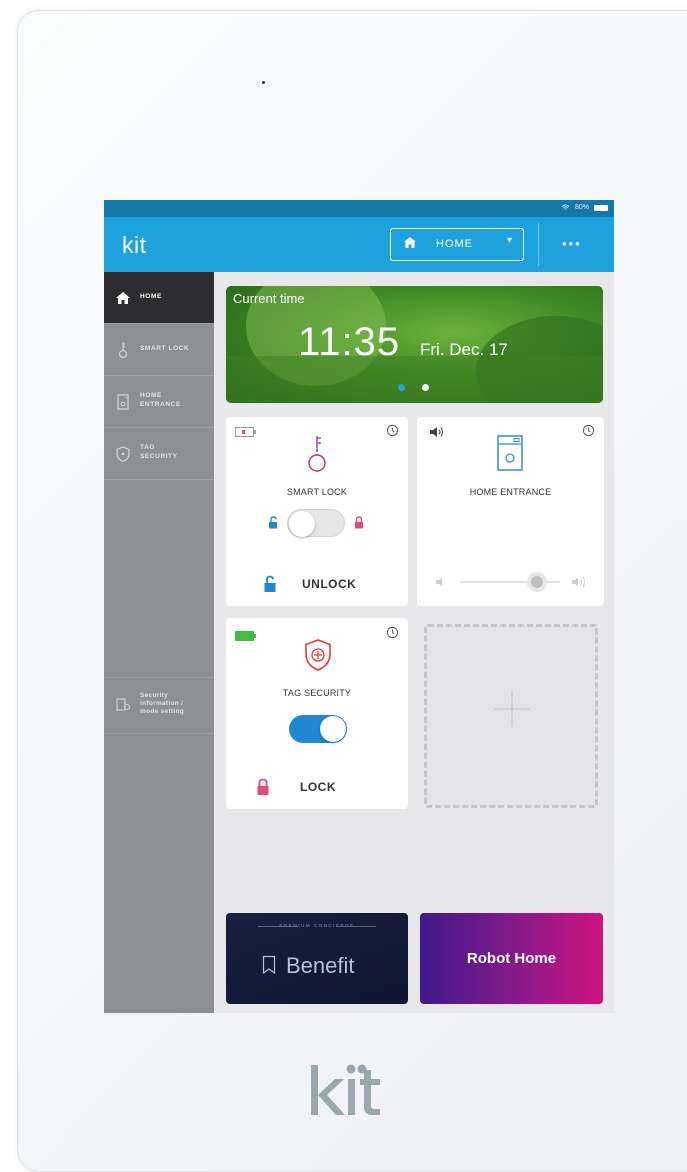 Image resolution: width=687 pixels, height=1172 pixels. I want to click on home-entrance-card: HOME ENTRANCE, so click(510, 511).